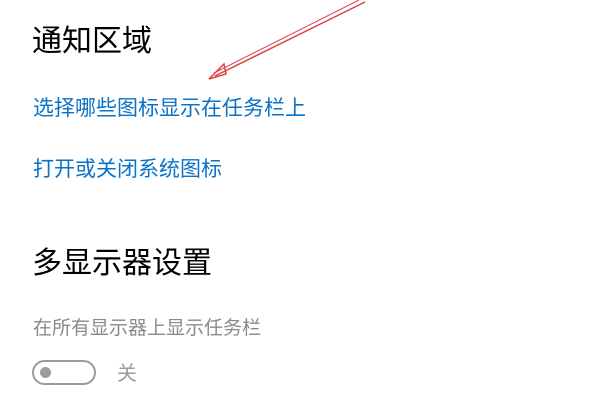 The image size is (600, 400). What do you see at coordinates (169, 108) in the screenshot?
I see `choose-taskbar-icons-link: 选择哪些图标显示在任务栏上` at bounding box center [169, 108].